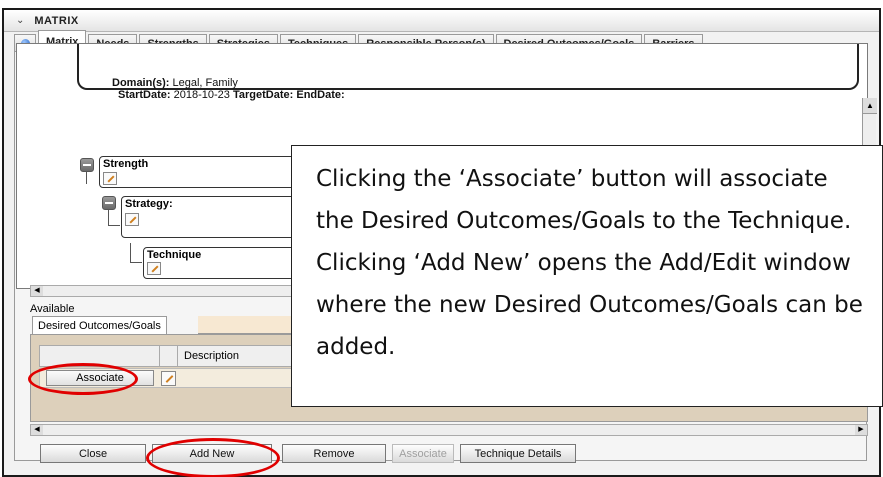 The width and height of the screenshot is (883, 477). I want to click on strength-node: Strength, so click(199, 172).